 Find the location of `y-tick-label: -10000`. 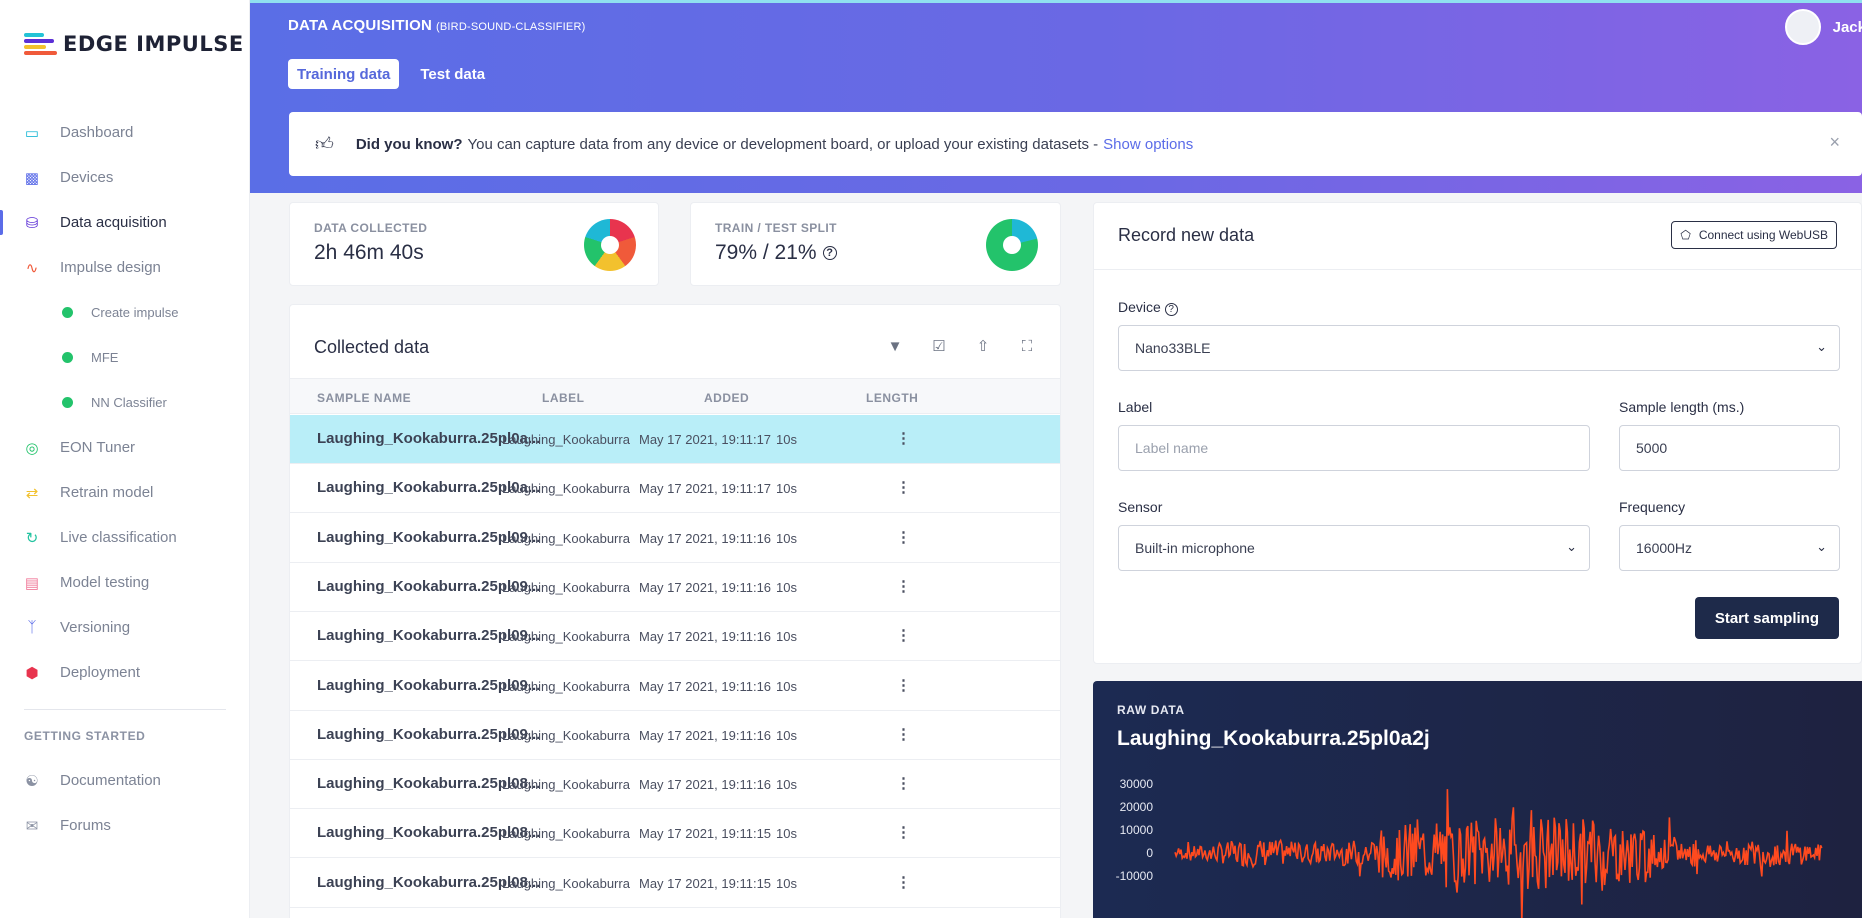

y-tick-label: -10000 is located at coordinates (1135, 876).